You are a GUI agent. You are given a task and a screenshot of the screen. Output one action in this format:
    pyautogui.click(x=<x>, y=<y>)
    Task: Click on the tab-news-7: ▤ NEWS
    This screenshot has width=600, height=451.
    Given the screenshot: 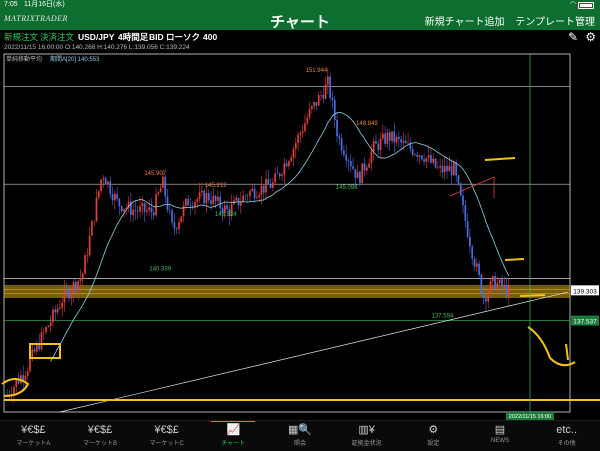 What is the action you would take?
    pyautogui.click(x=500, y=433)
    